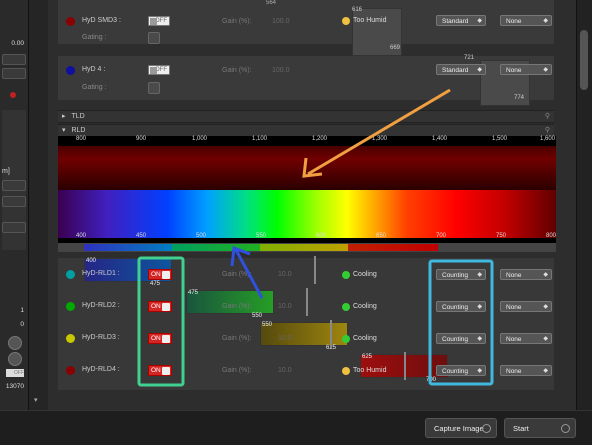 The width and height of the screenshot is (592, 445). What do you see at coordinates (540, 428) in the screenshot?
I see `start-button: Start` at bounding box center [540, 428].